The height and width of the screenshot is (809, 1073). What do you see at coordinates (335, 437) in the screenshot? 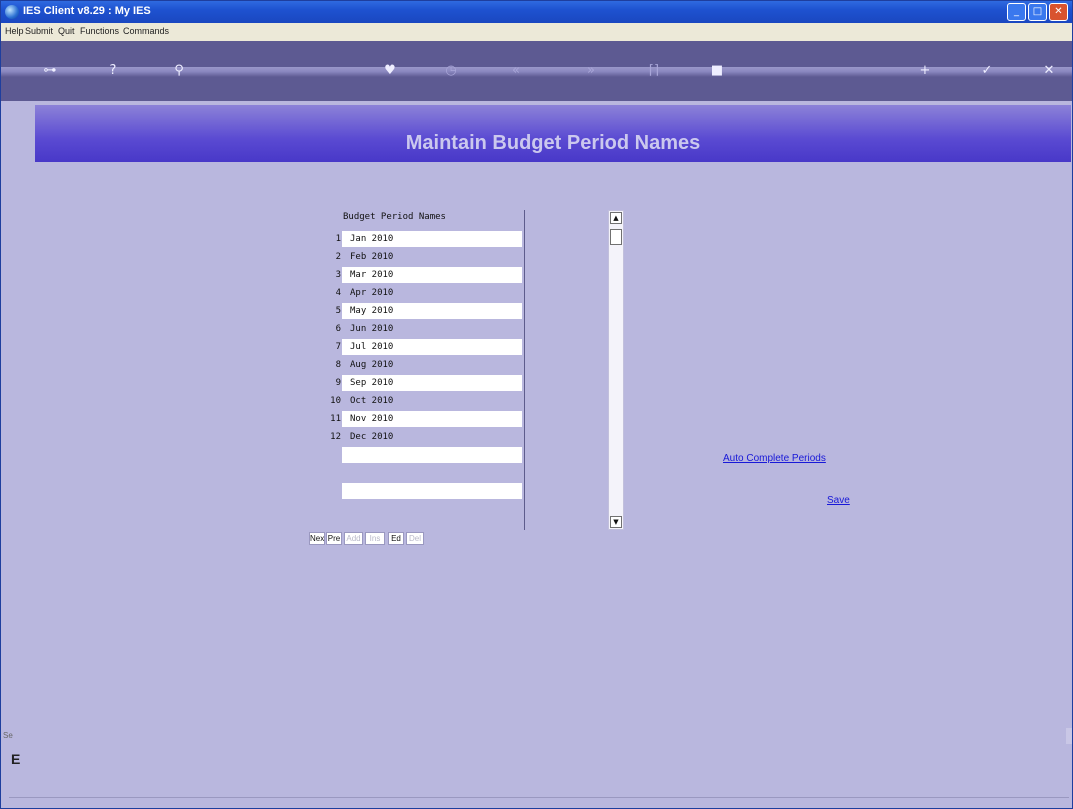
I see `row-number: 12` at bounding box center [335, 437].